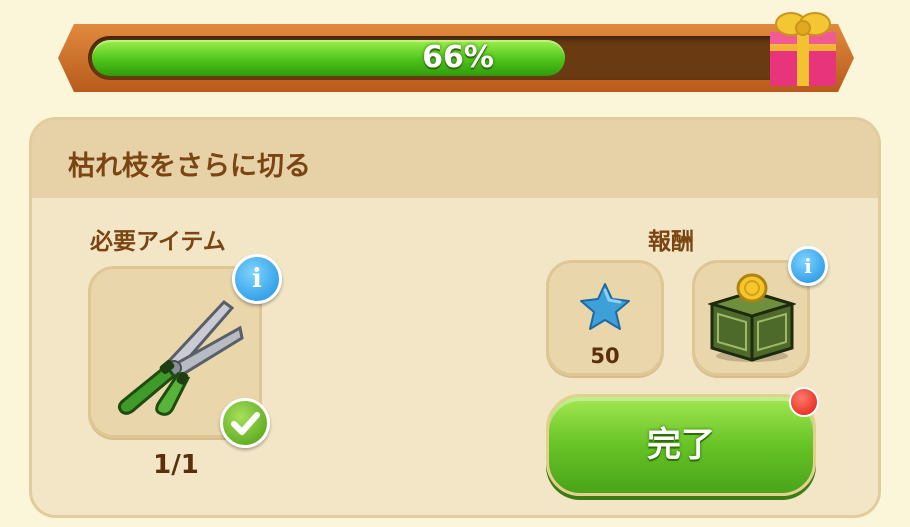  Describe the element at coordinates (180, 357) in the screenshot. I see `pruning-shears-icon` at that location.